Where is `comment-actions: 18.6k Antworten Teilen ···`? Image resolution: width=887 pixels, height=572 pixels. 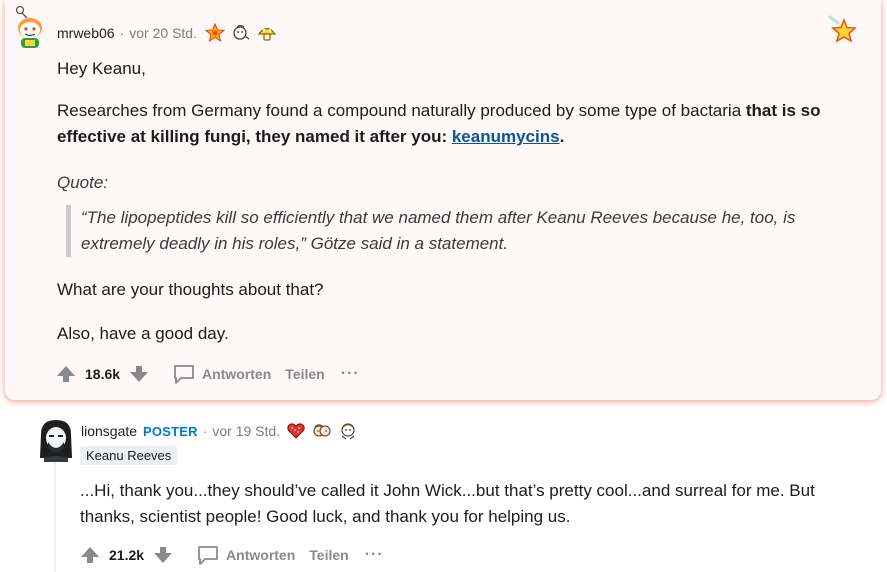 comment-actions: 18.6k Antworten Teilen ··· is located at coordinates (207, 374).